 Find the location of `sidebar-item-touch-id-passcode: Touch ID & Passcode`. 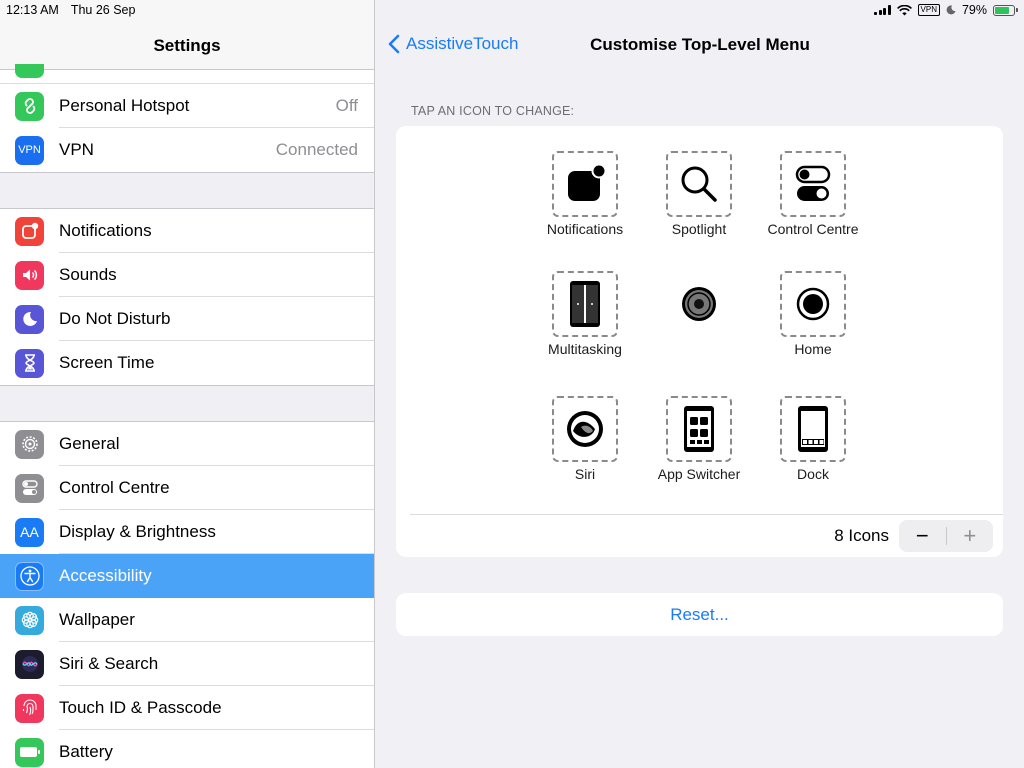

sidebar-item-touch-id-passcode: Touch ID & Passcode is located at coordinates (187, 708).